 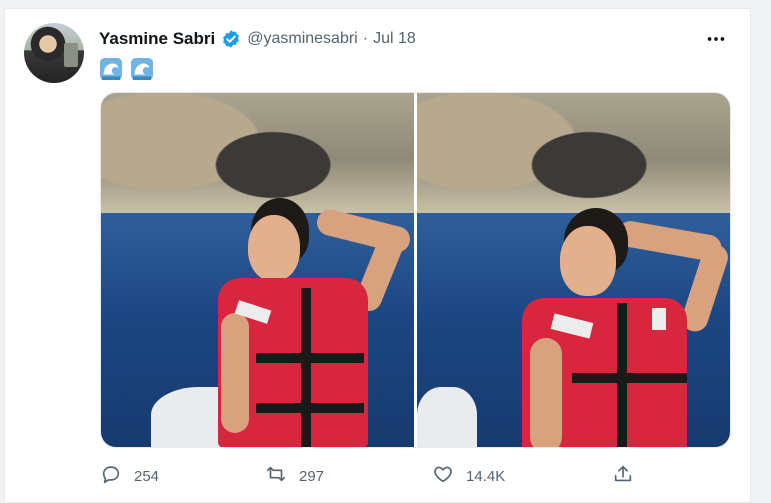 I want to click on tweet-header: Yasmine Sabri @yasminesabri · Jul 18, so click(x=257, y=39).